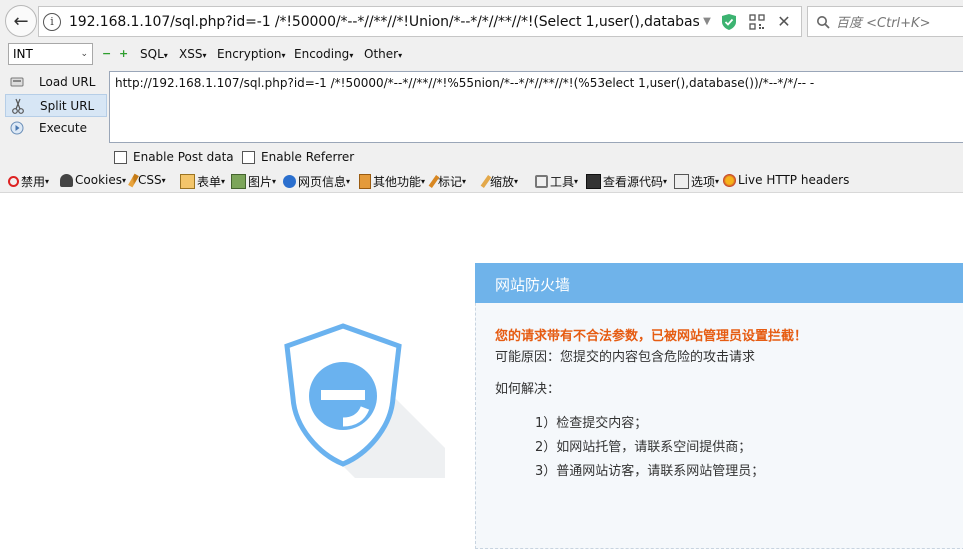 The image size is (963, 549). I want to click on split-url-button: Split URL, so click(56, 105).